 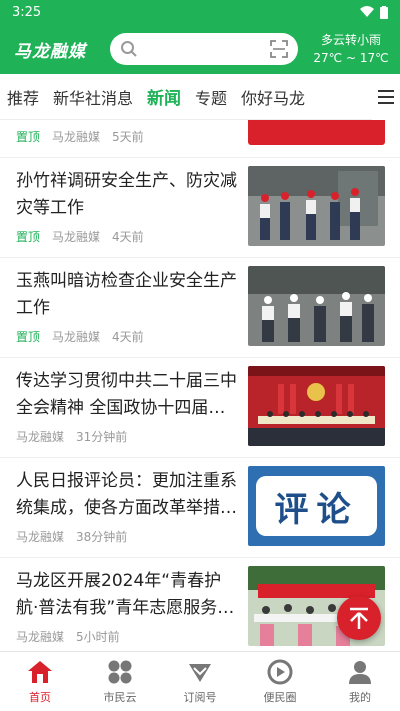 What do you see at coordinates (200, 139) in the screenshot?
I see `list-item: 置顶 马龙融媒 5天前` at bounding box center [200, 139].